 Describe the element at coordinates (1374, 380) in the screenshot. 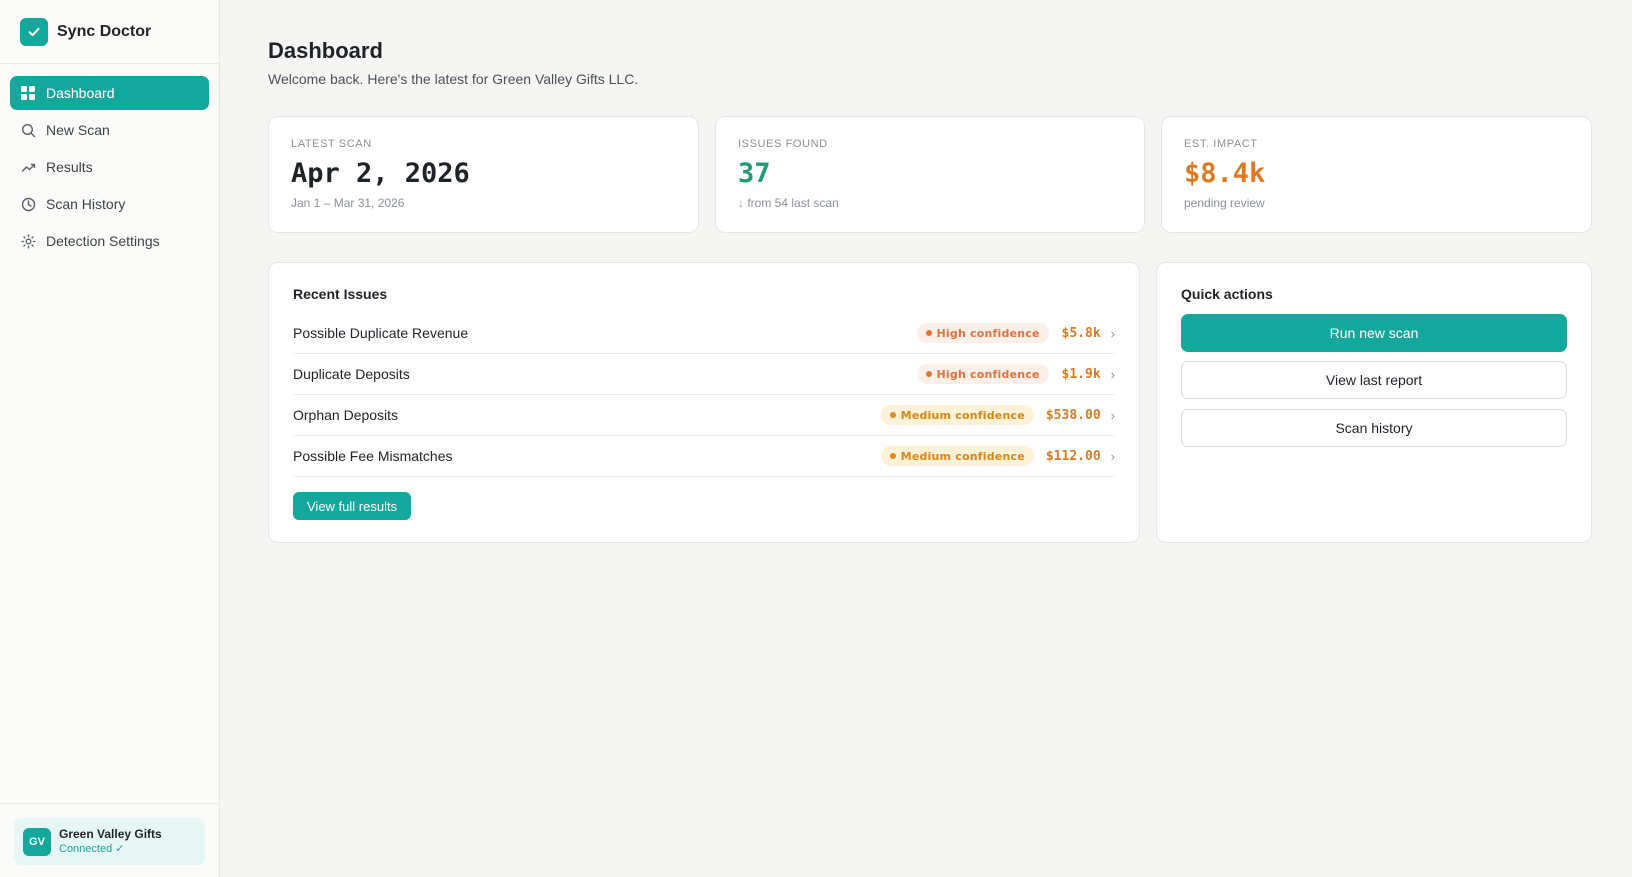

I see `view-last-report-button: View last report` at that location.